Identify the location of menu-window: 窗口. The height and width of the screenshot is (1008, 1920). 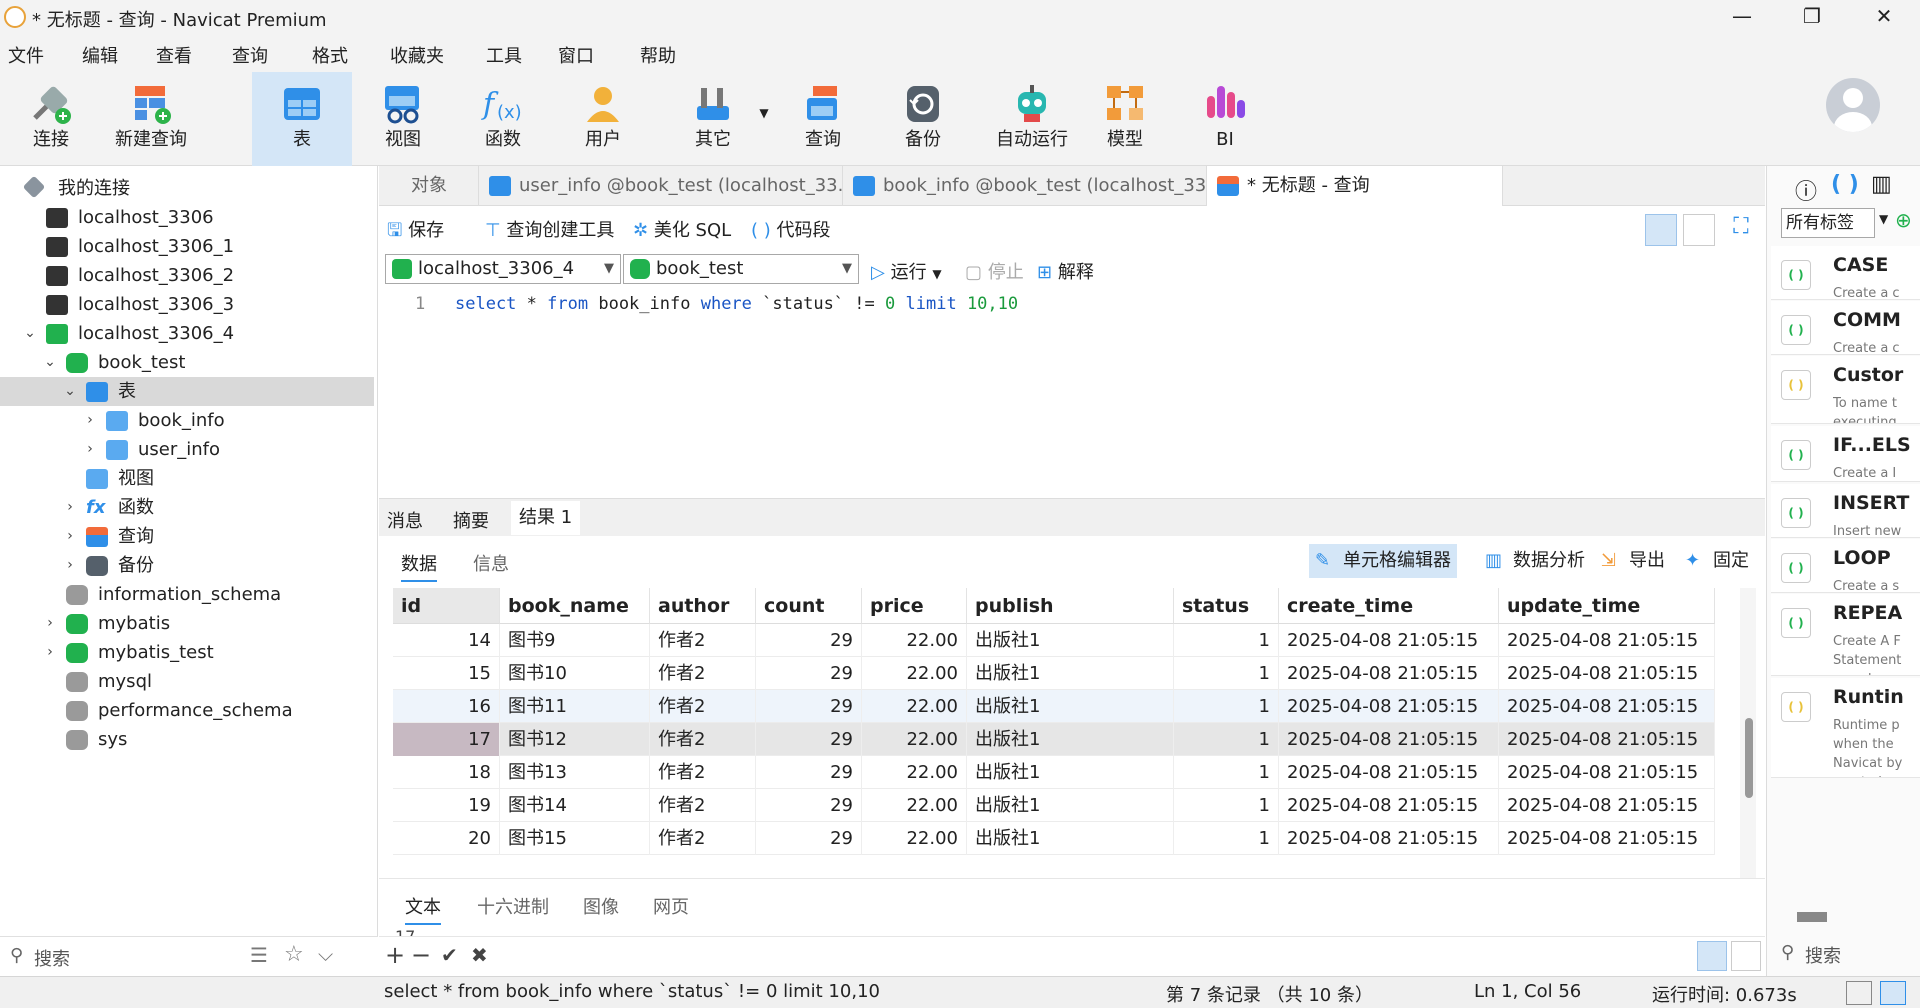
(576, 55).